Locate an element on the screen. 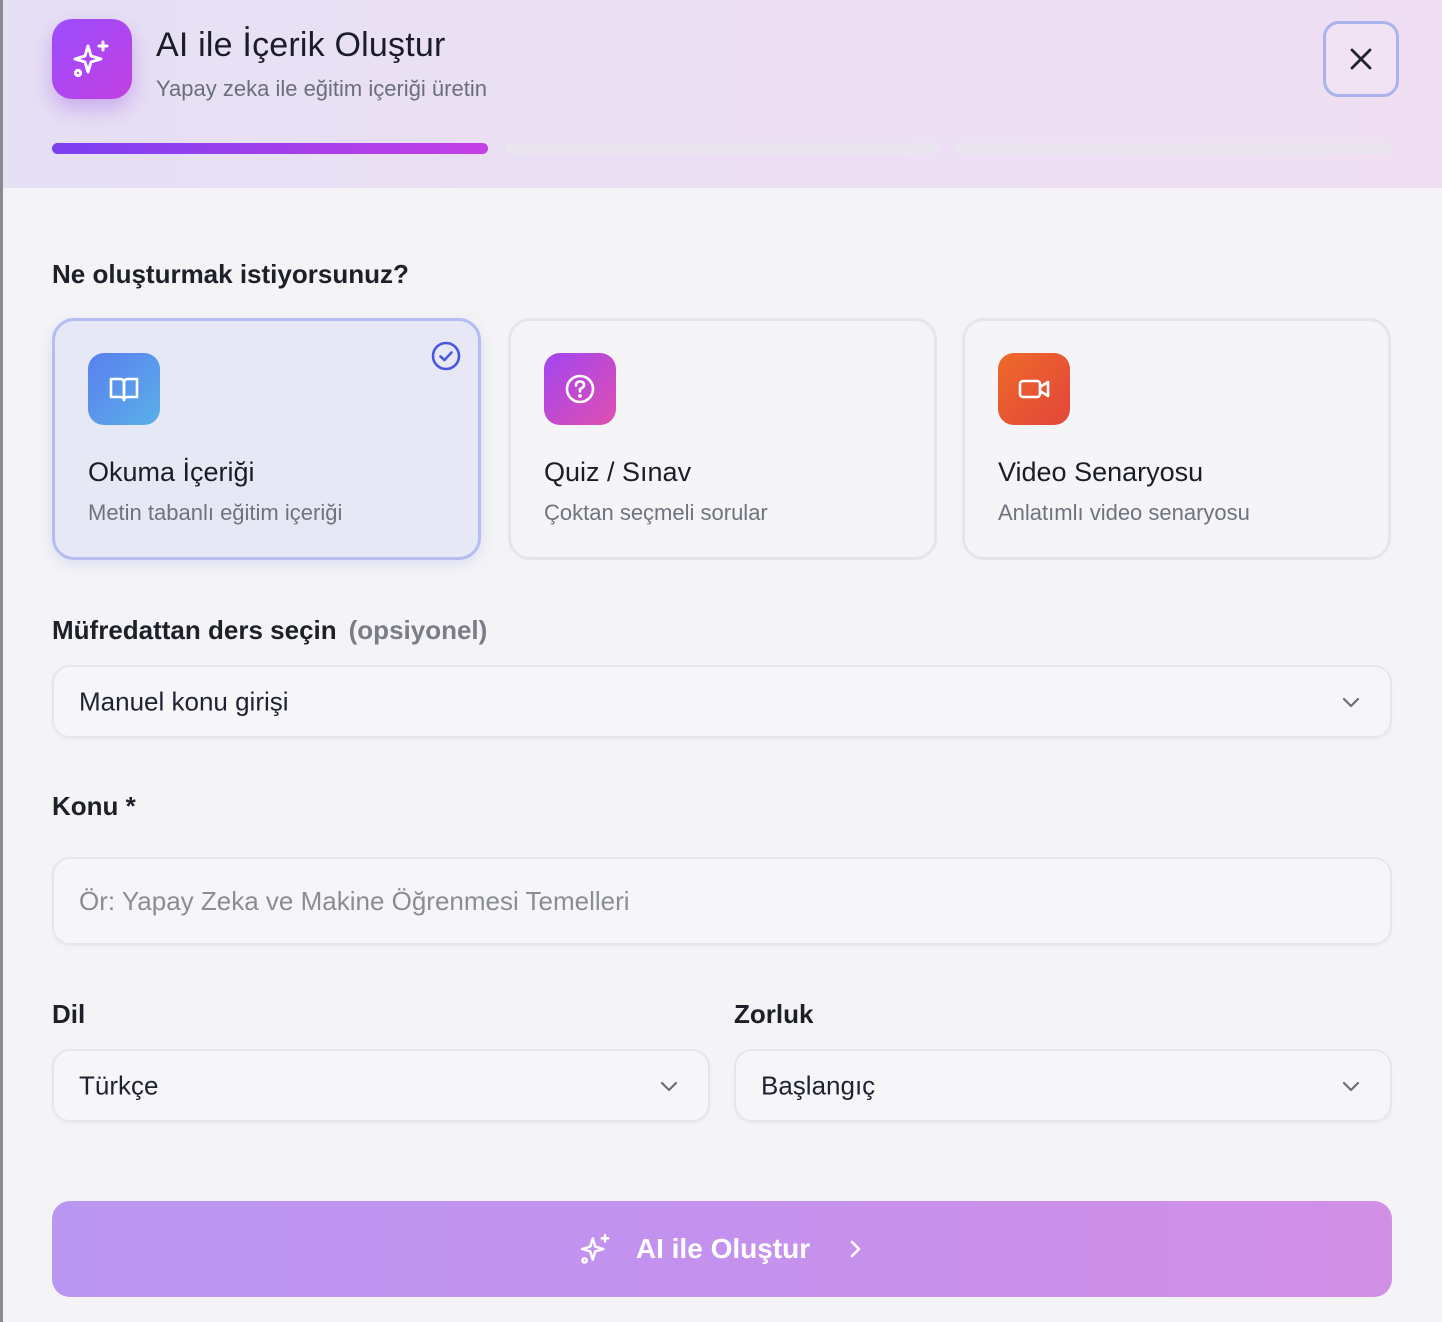 This screenshot has height=1322, width=1442. close-icon is located at coordinates (1361, 59).